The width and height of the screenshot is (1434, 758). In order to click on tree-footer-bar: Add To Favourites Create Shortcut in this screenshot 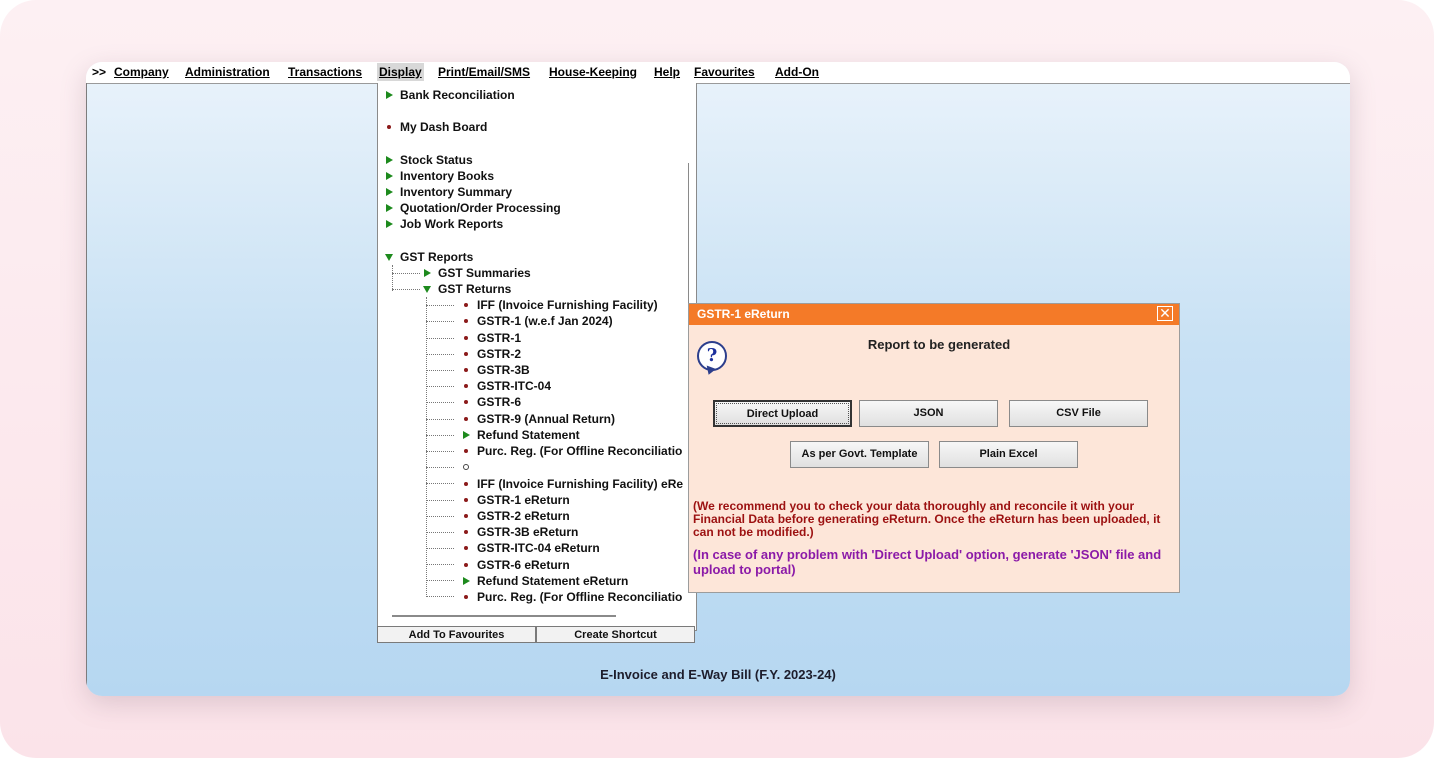, I will do `click(536, 635)`.